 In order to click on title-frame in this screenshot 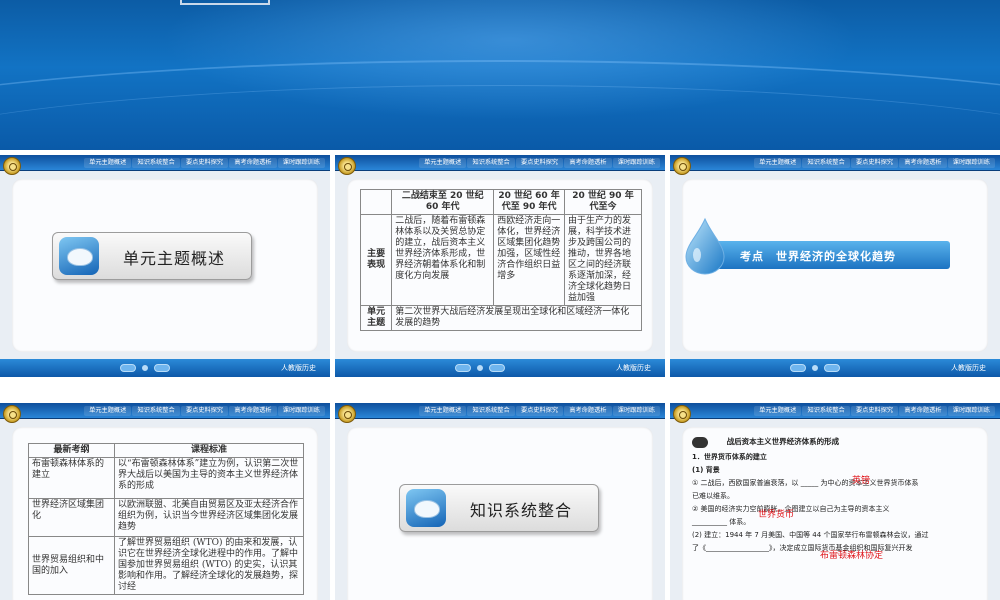, I will do `click(225, 2)`.